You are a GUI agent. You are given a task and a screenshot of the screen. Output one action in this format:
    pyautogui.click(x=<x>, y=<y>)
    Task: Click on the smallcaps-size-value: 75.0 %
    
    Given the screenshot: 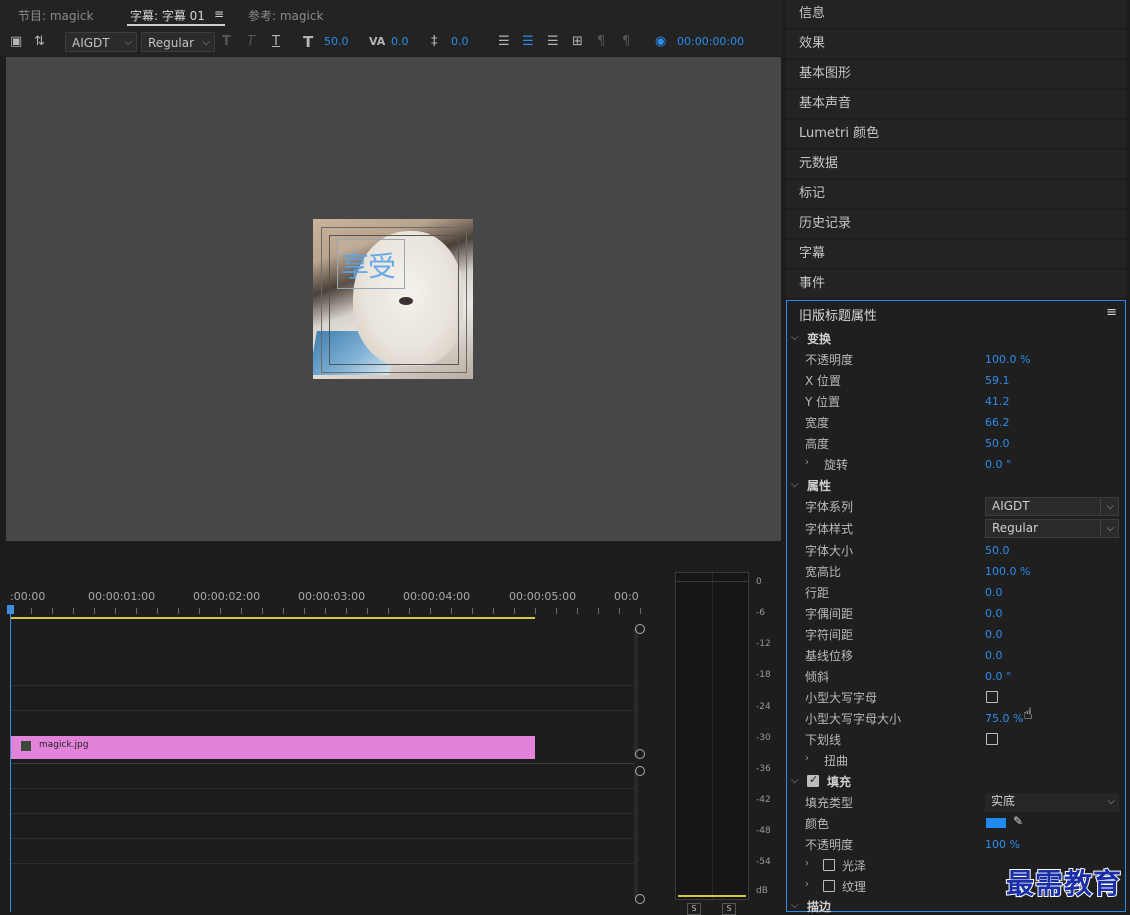 What is the action you would take?
    pyautogui.click(x=1004, y=718)
    